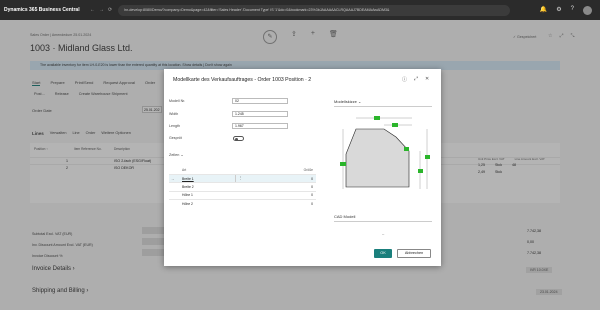  I want to click on width-label: Width, so click(174, 114).